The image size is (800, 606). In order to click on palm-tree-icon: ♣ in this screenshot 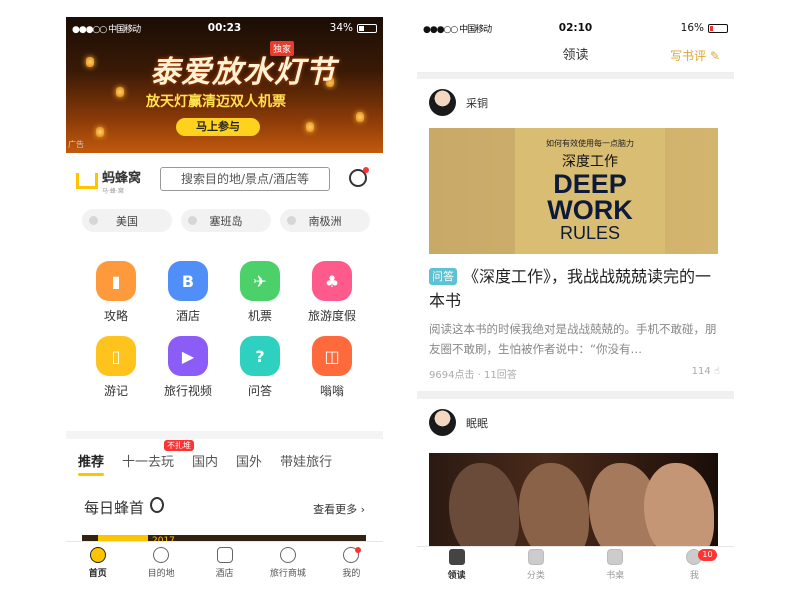, I will do `click(332, 281)`.